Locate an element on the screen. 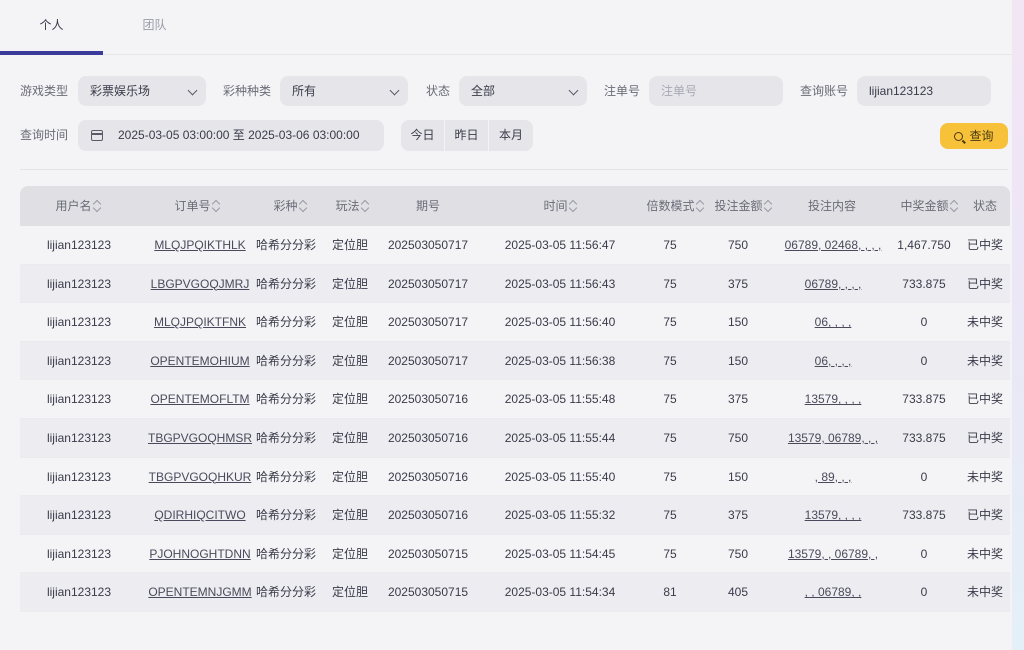  cell-bet-content: 13579, , 06789, , is located at coordinates (833, 554).